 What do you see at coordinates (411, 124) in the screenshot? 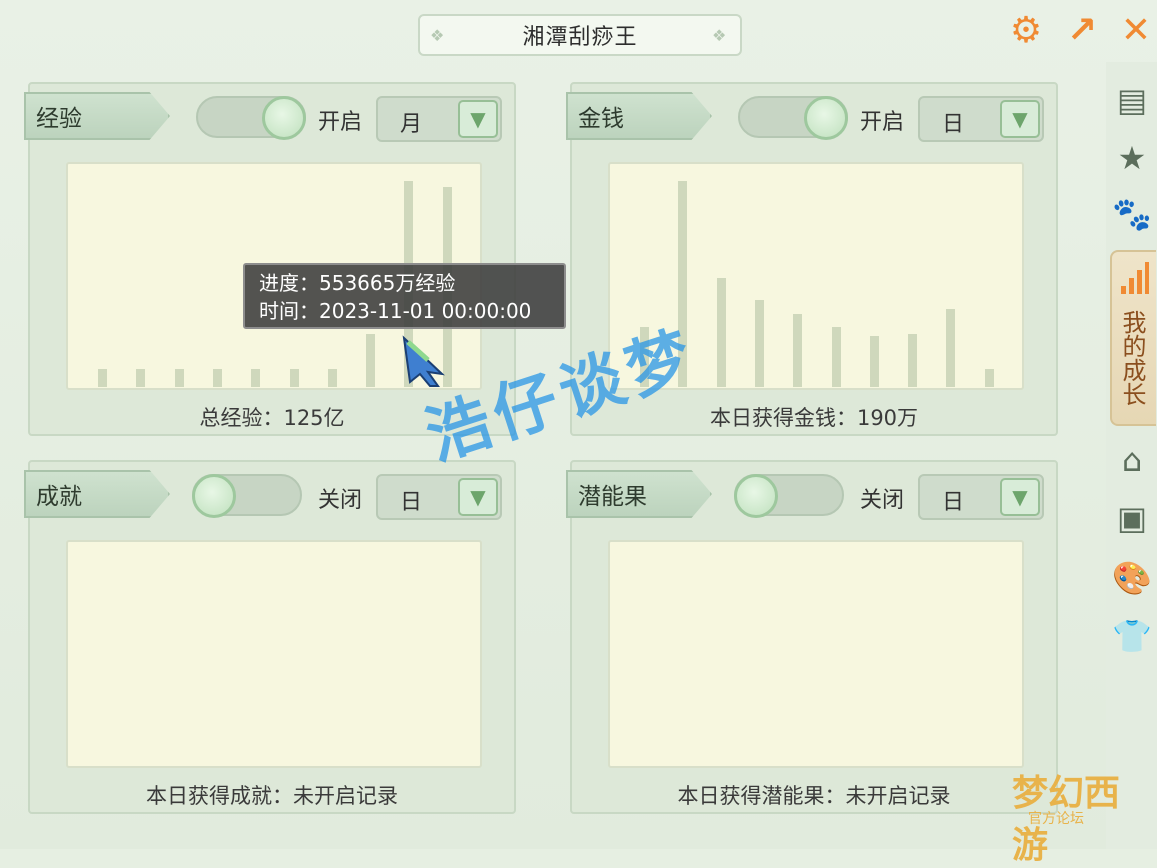
I see `exp-period-value: 月` at bounding box center [411, 124].